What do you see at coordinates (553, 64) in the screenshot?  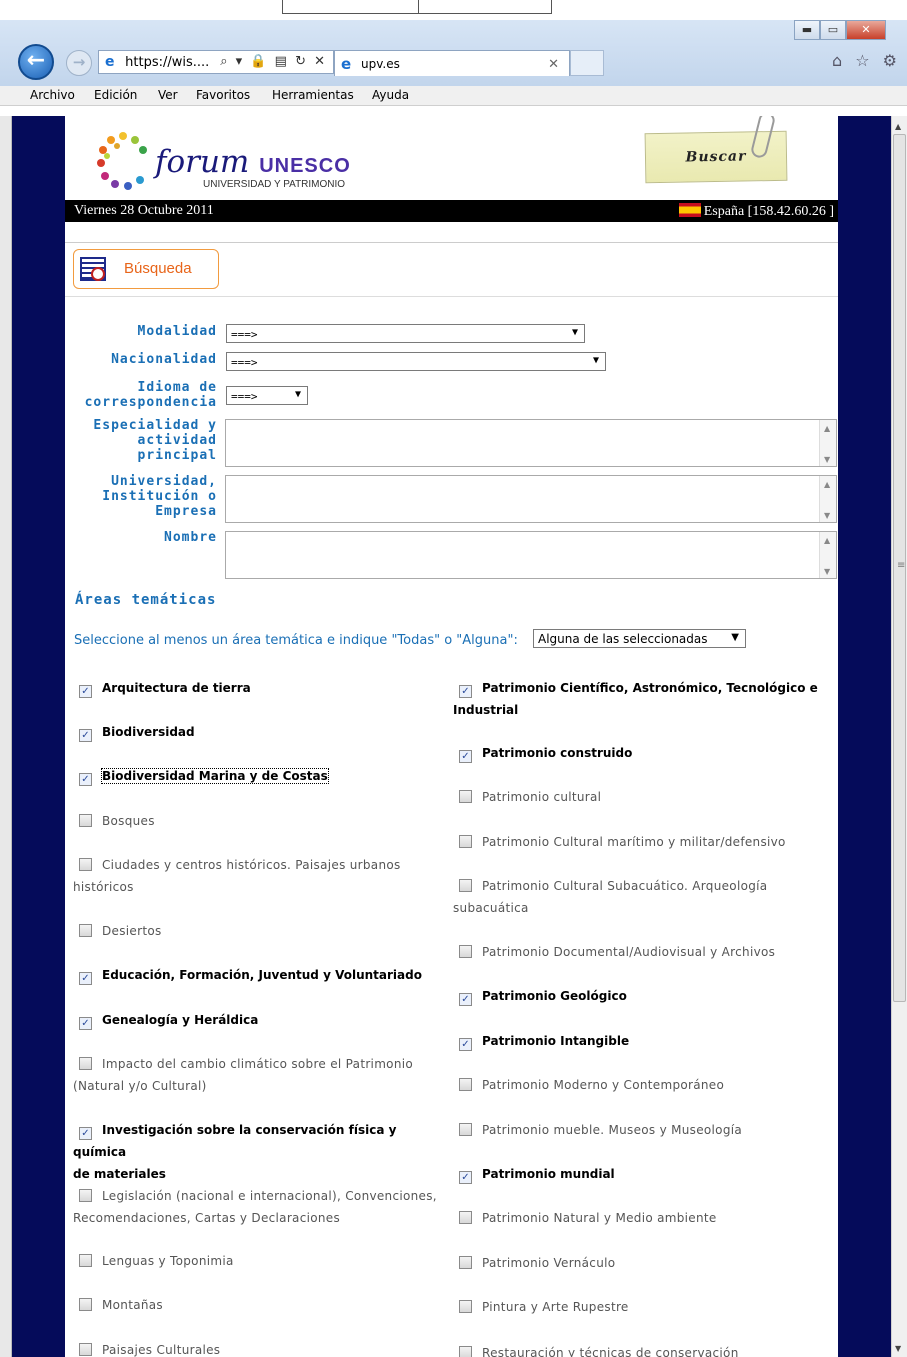 I see `close-tab-icon: ✕` at bounding box center [553, 64].